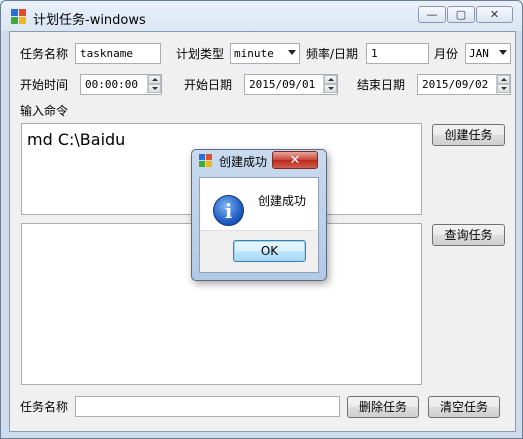 Image resolution: width=523 pixels, height=439 pixels. I want to click on dialog-title: 创建成功, so click(243, 162).